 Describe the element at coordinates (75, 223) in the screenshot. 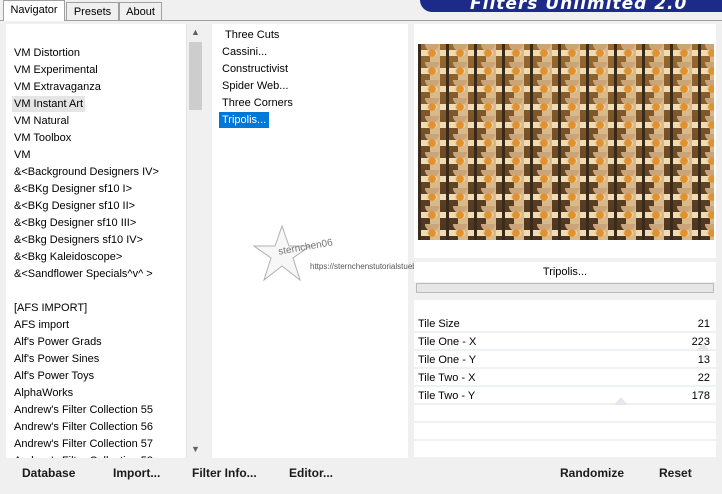

I see `category-item: &<Bkg Designer sf10 III>` at that location.